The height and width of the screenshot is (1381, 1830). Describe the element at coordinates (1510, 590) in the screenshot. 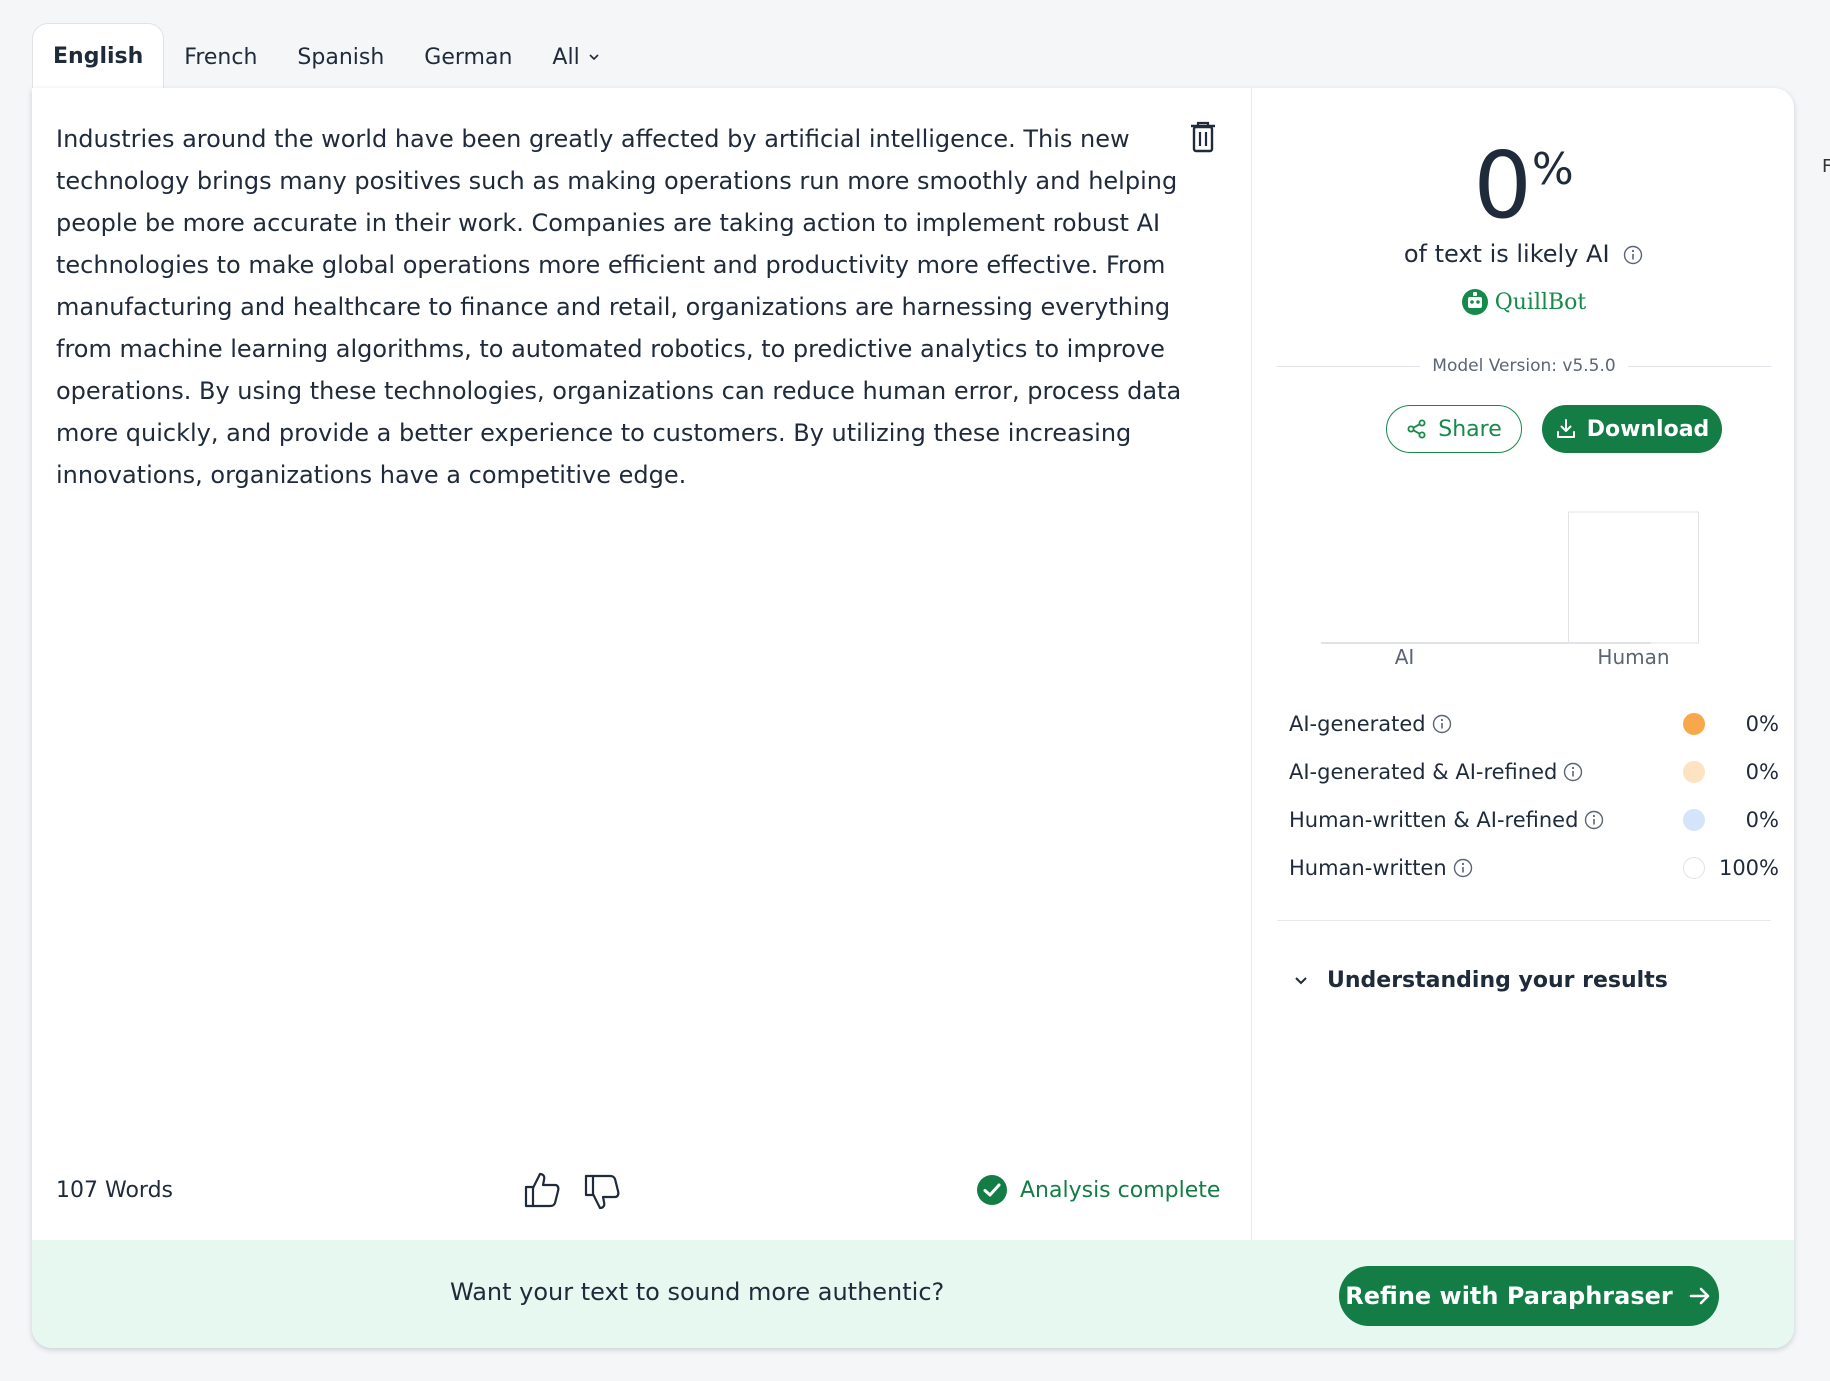

I see `ai-human-bar-chart: AI Human` at that location.